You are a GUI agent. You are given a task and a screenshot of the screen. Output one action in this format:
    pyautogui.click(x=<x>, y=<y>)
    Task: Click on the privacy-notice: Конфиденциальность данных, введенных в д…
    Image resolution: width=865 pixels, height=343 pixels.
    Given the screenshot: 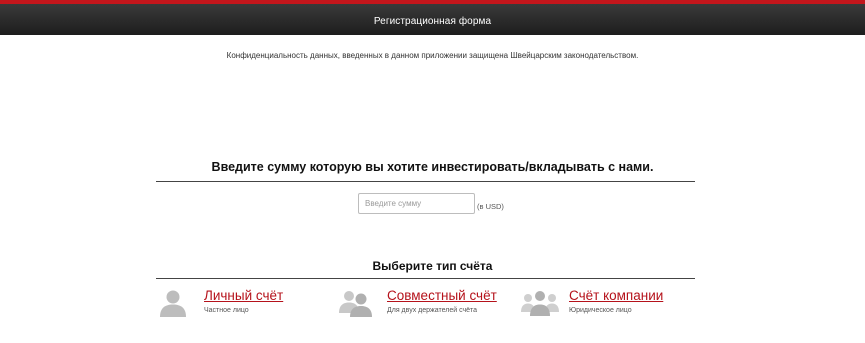 What is the action you would take?
    pyautogui.click(x=432, y=55)
    